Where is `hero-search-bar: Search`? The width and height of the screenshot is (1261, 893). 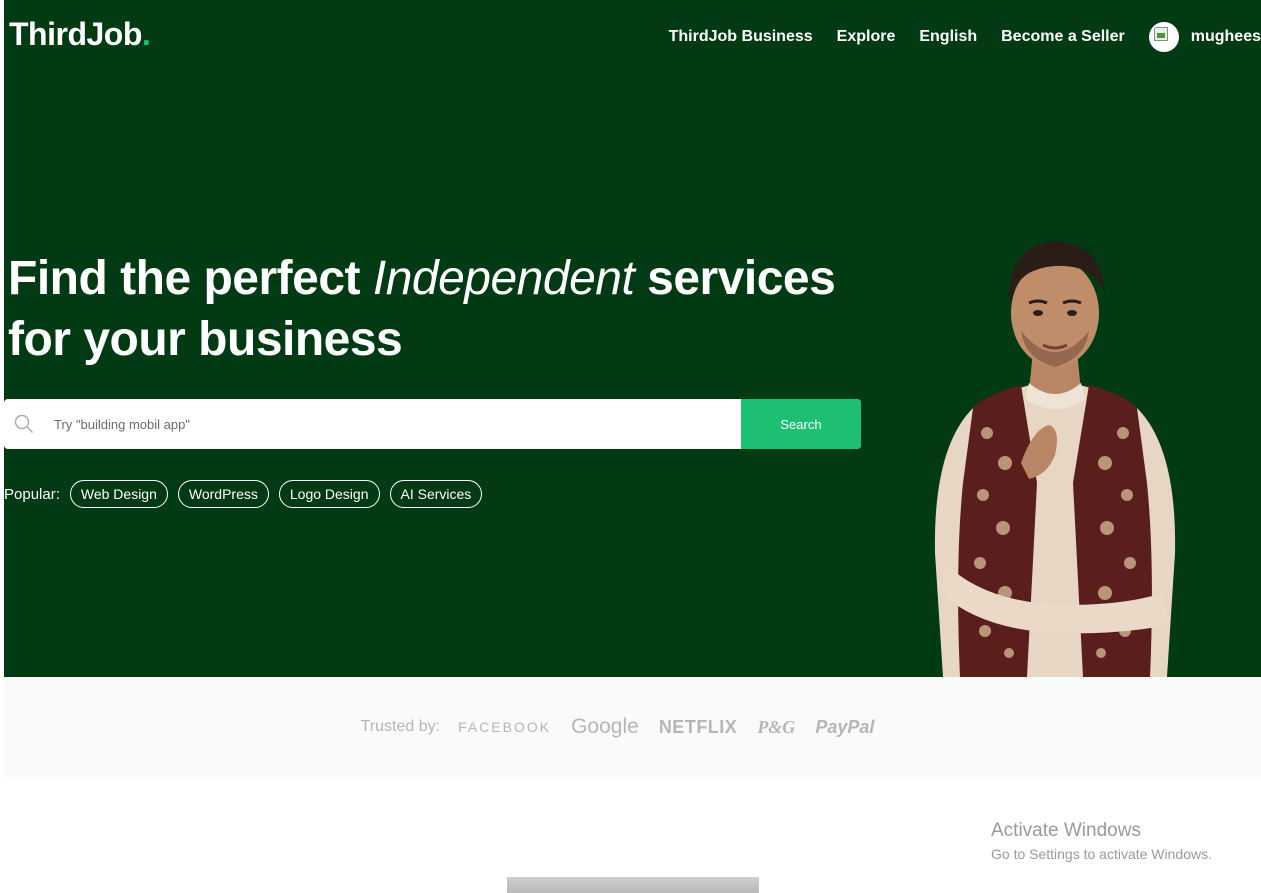 hero-search-bar: Search is located at coordinates (432, 424).